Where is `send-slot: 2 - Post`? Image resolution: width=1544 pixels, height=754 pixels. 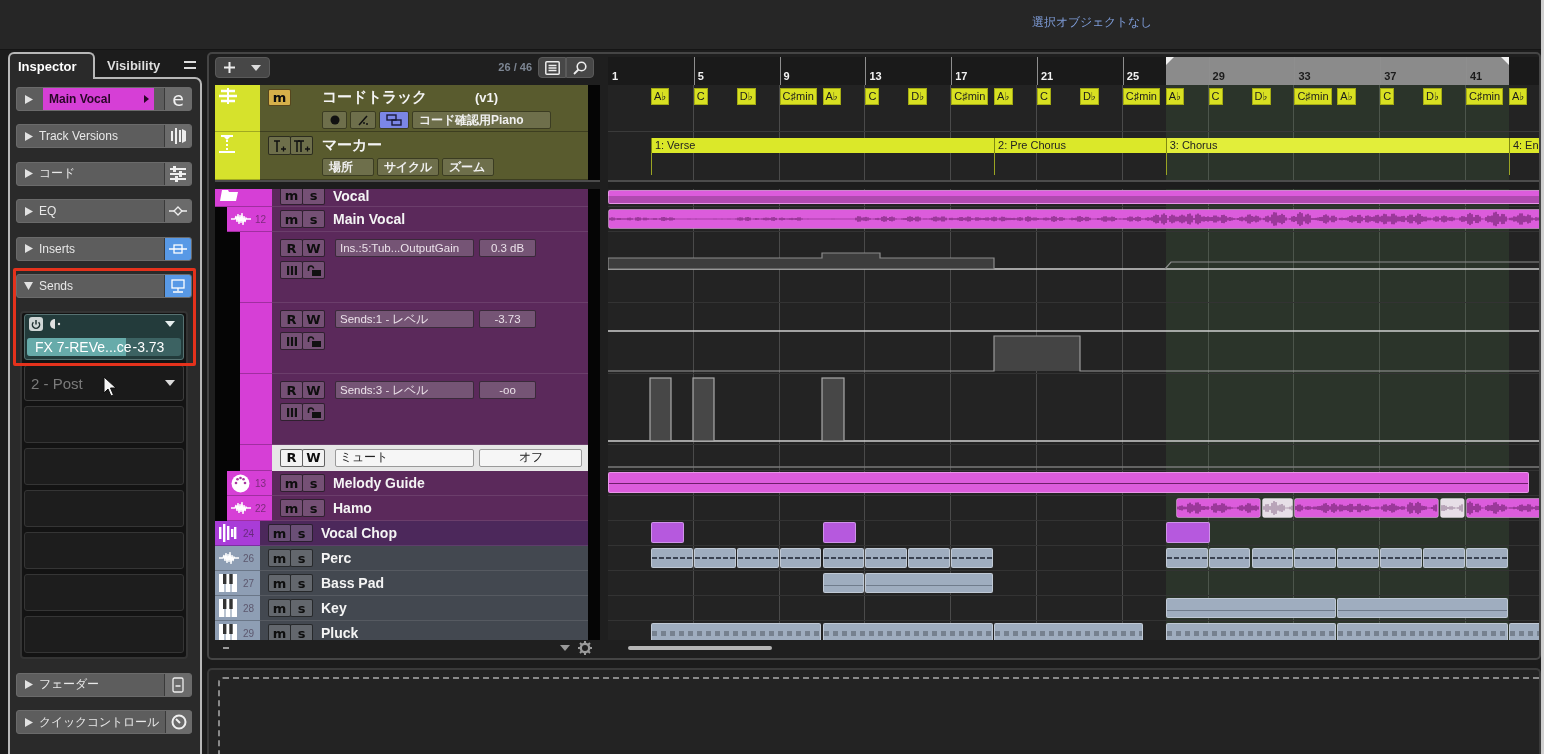 send-slot: 2 - Post is located at coordinates (104, 383).